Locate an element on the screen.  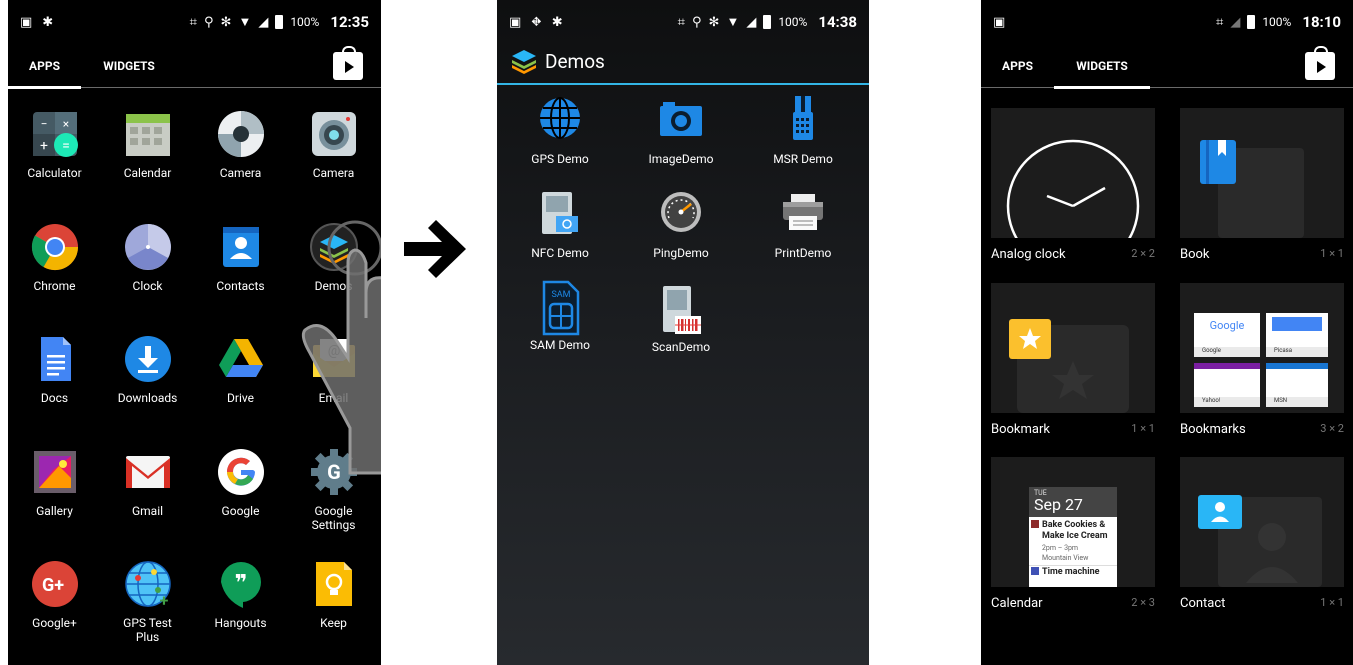
location-icon: ⚲ is located at coordinates (209, 22).